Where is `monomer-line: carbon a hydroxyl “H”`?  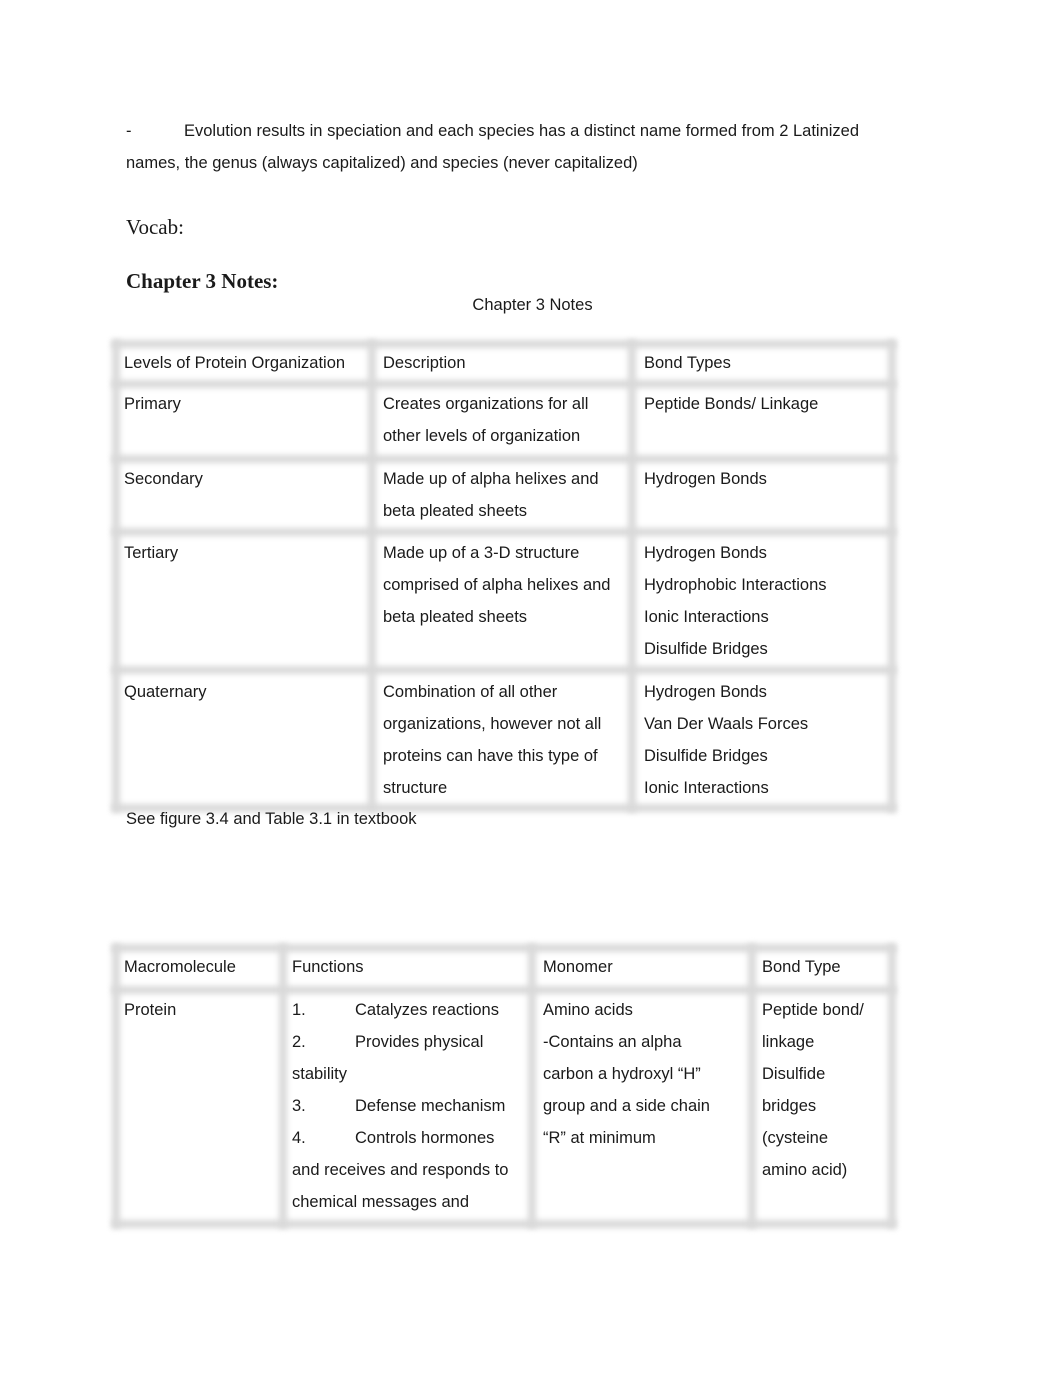 monomer-line: carbon a hydroxyl “H” is located at coordinates (622, 1074).